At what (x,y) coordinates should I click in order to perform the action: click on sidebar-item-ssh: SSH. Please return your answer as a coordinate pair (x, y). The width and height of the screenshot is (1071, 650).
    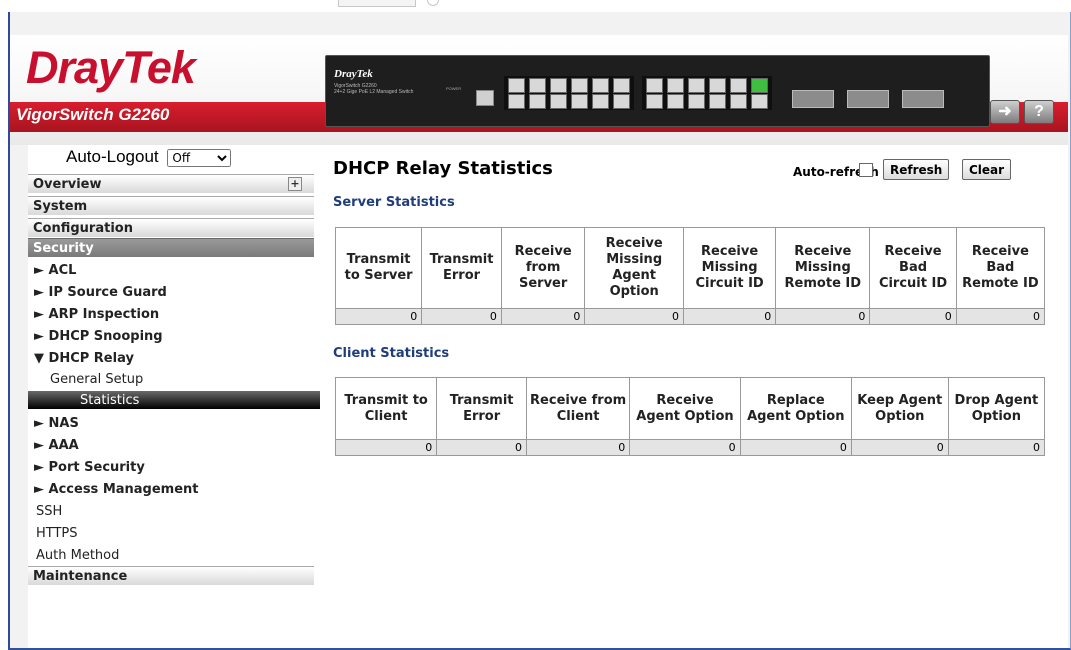
    Looking at the image, I should click on (49, 511).